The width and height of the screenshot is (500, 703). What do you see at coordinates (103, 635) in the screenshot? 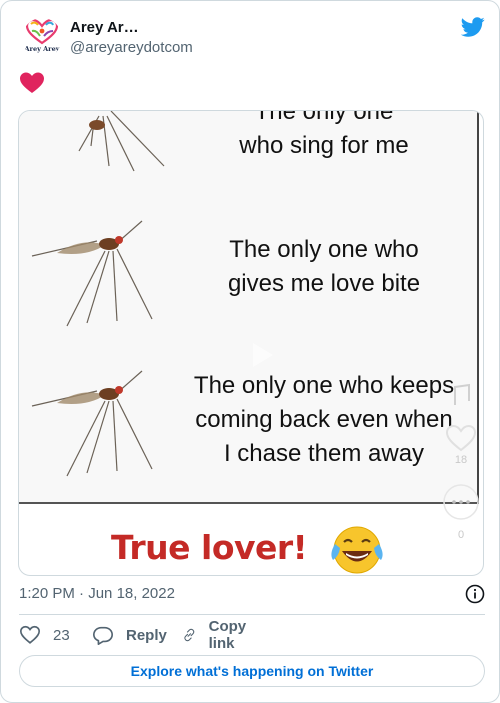
I see `reply-bubble-icon` at bounding box center [103, 635].